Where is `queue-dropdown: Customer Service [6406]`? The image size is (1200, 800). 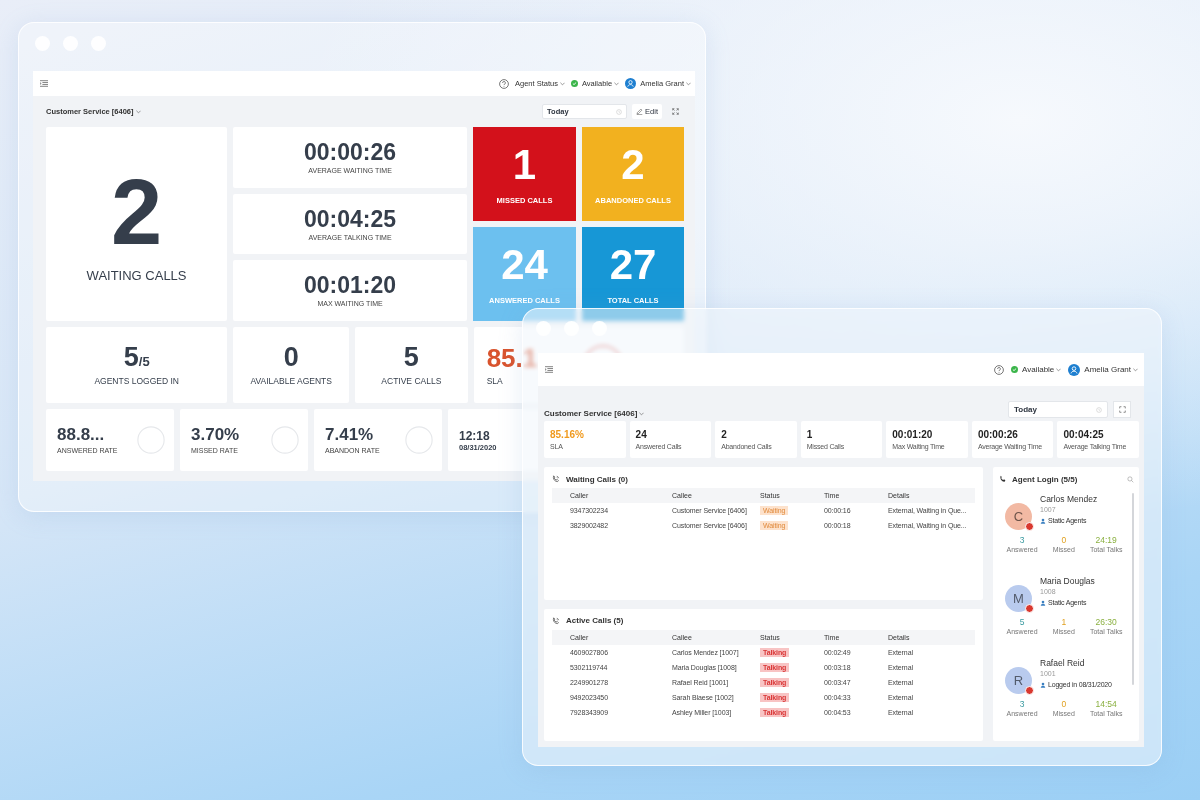
queue-dropdown: Customer Service [6406] is located at coordinates (594, 413).